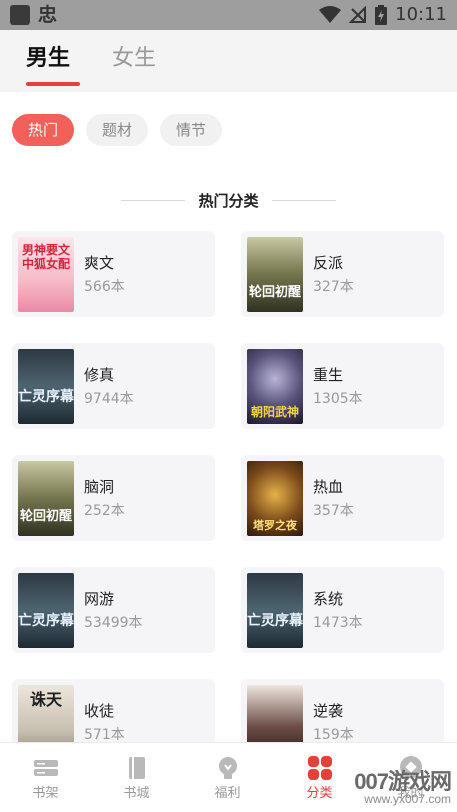 The width and height of the screenshot is (457, 812). What do you see at coordinates (328, 487) in the screenshot?
I see `category-name: 热血` at bounding box center [328, 487].